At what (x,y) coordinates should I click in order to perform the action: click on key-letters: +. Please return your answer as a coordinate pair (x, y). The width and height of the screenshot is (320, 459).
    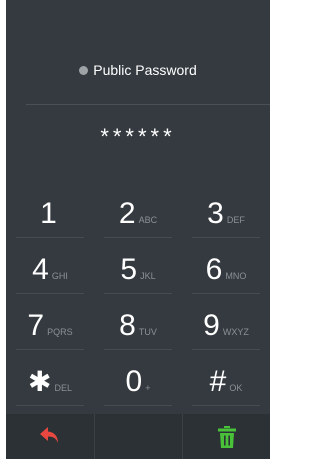
    Looking at the image, I should click on (148, 388).